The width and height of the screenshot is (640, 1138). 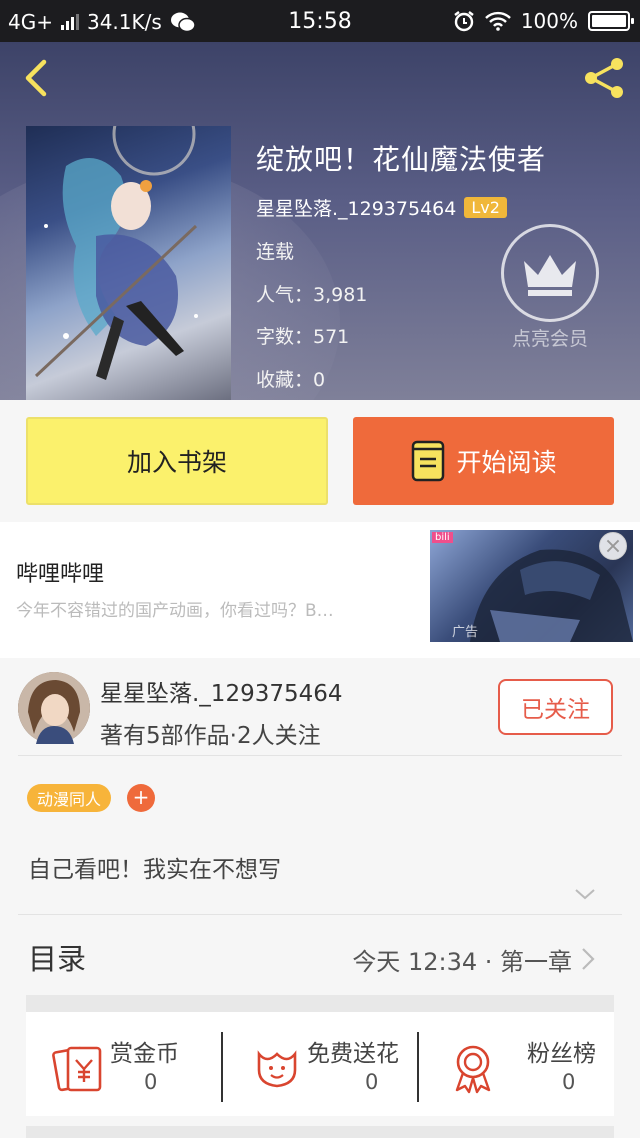 What do you see at coordinates (151, 1082) in the screenshot?
I see `reward-coin-count: 0` at bounding box center [151, 1082].